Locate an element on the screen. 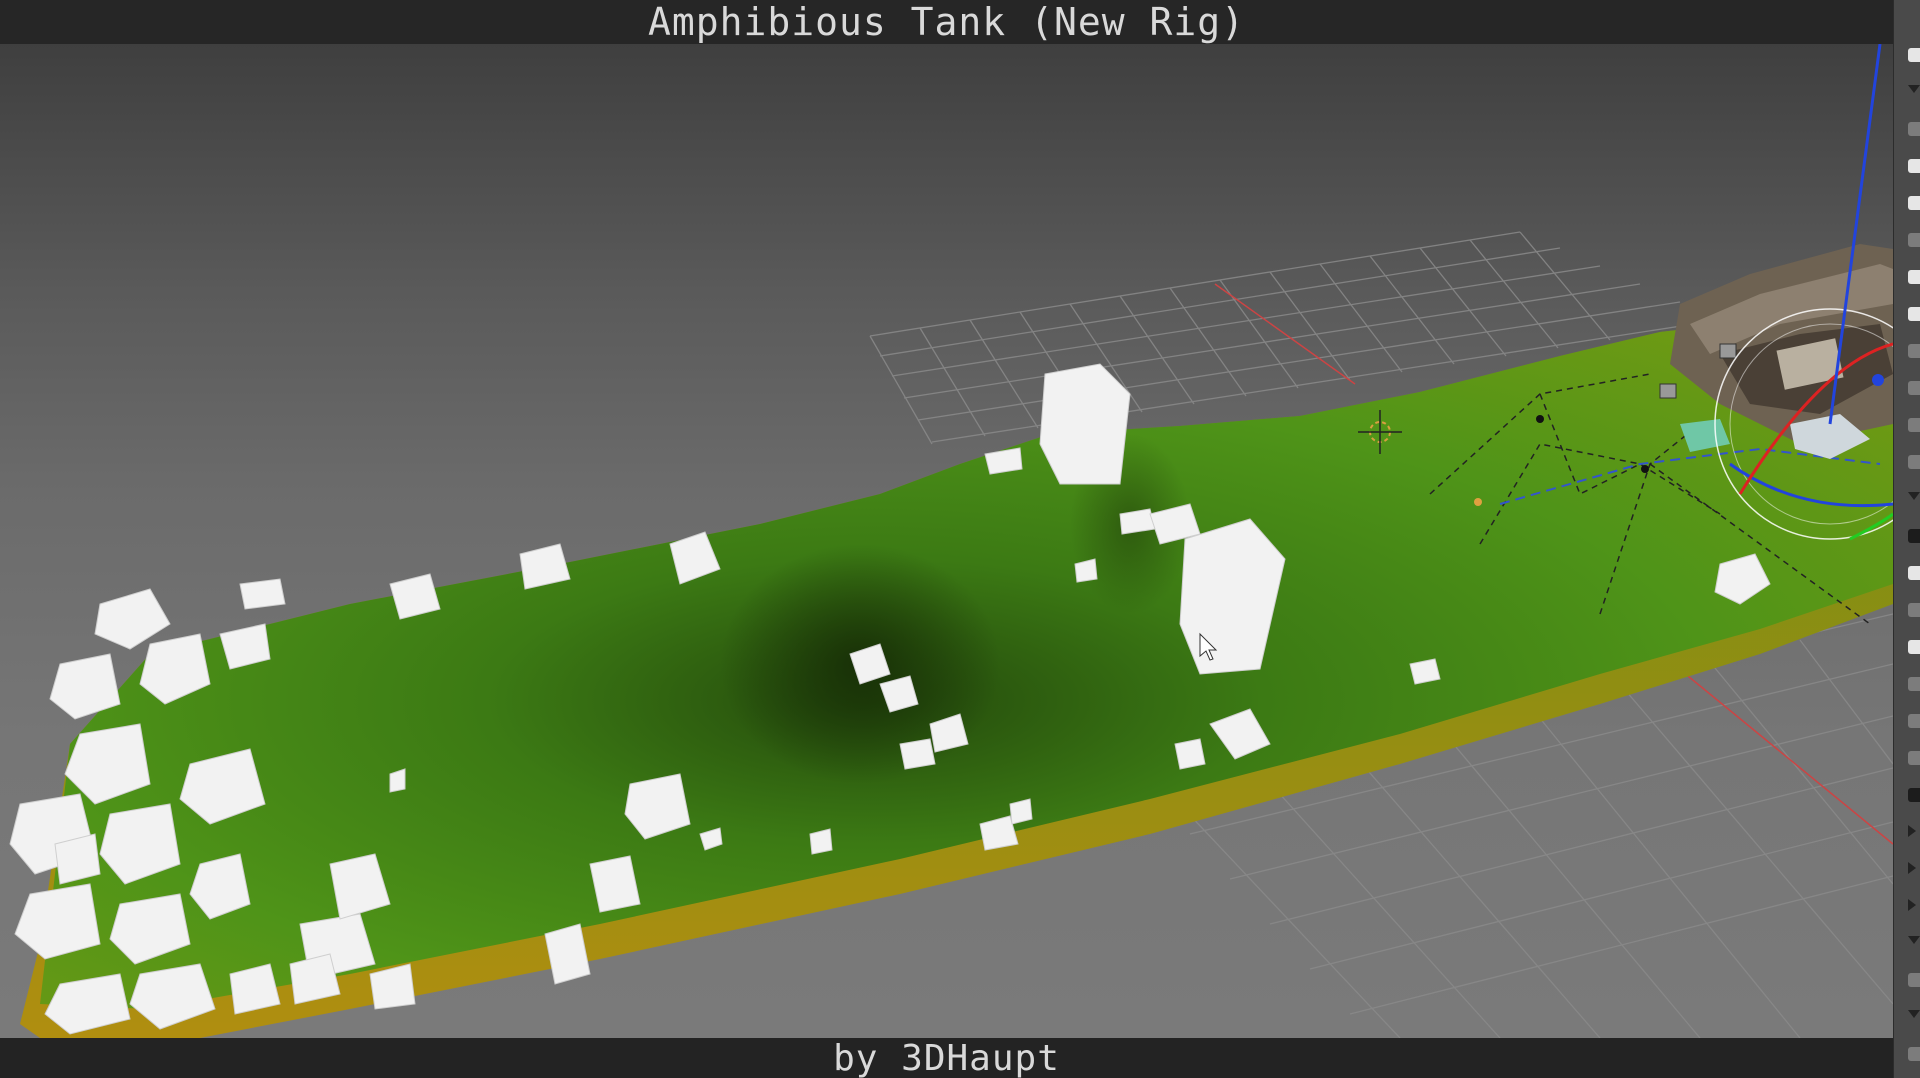 The height and width of the screenshot is (1078, 1920). amphibious-tank-model is located at coordinates (1776, 351).